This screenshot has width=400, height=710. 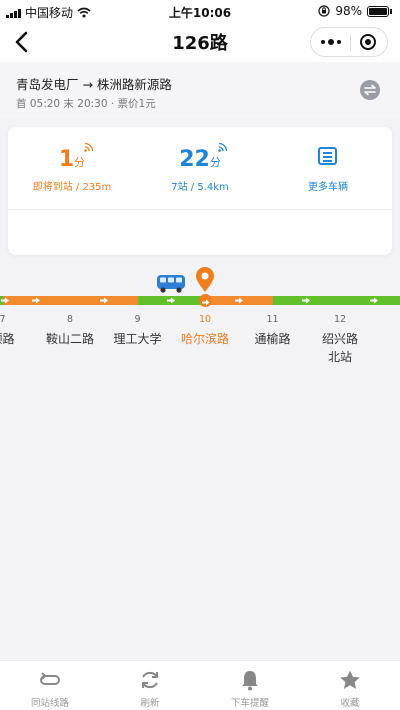 What do you see at coordinates (200, 42) in the screenshot?
I see `nav-bar: 126路` at bounding box center [200, 42].